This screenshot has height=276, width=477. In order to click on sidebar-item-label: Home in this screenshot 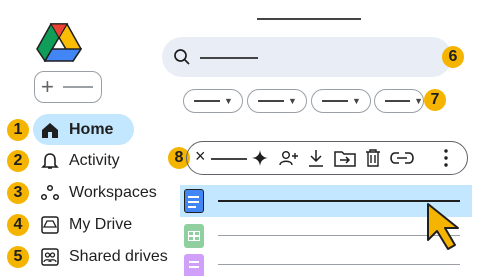, I will do `click(91, 129)`.